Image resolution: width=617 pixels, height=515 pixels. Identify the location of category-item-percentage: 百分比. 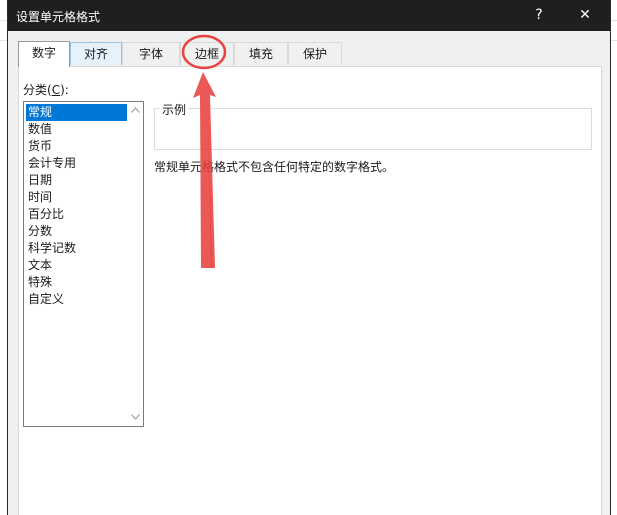
(76, 214).